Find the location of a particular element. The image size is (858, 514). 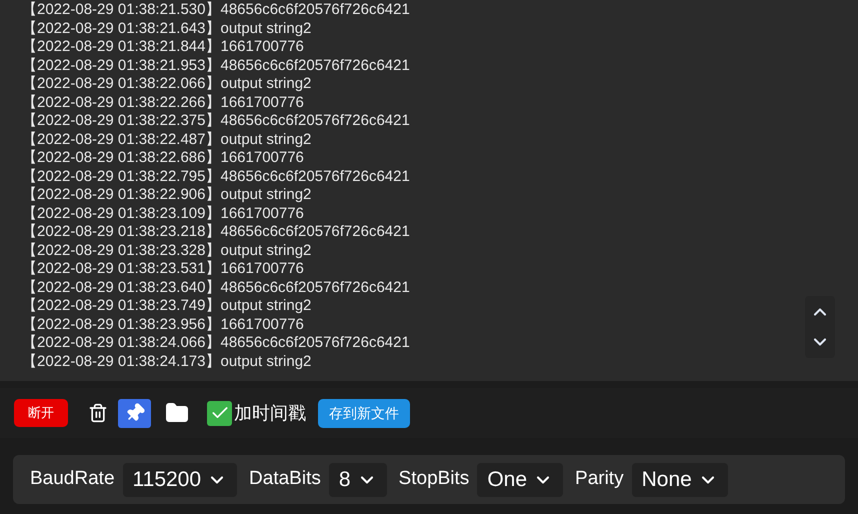

log-line: 【2022-08-29 01:38:23.640】48656c6c6f20576f726c6421 is located at coordinates (216, 287).